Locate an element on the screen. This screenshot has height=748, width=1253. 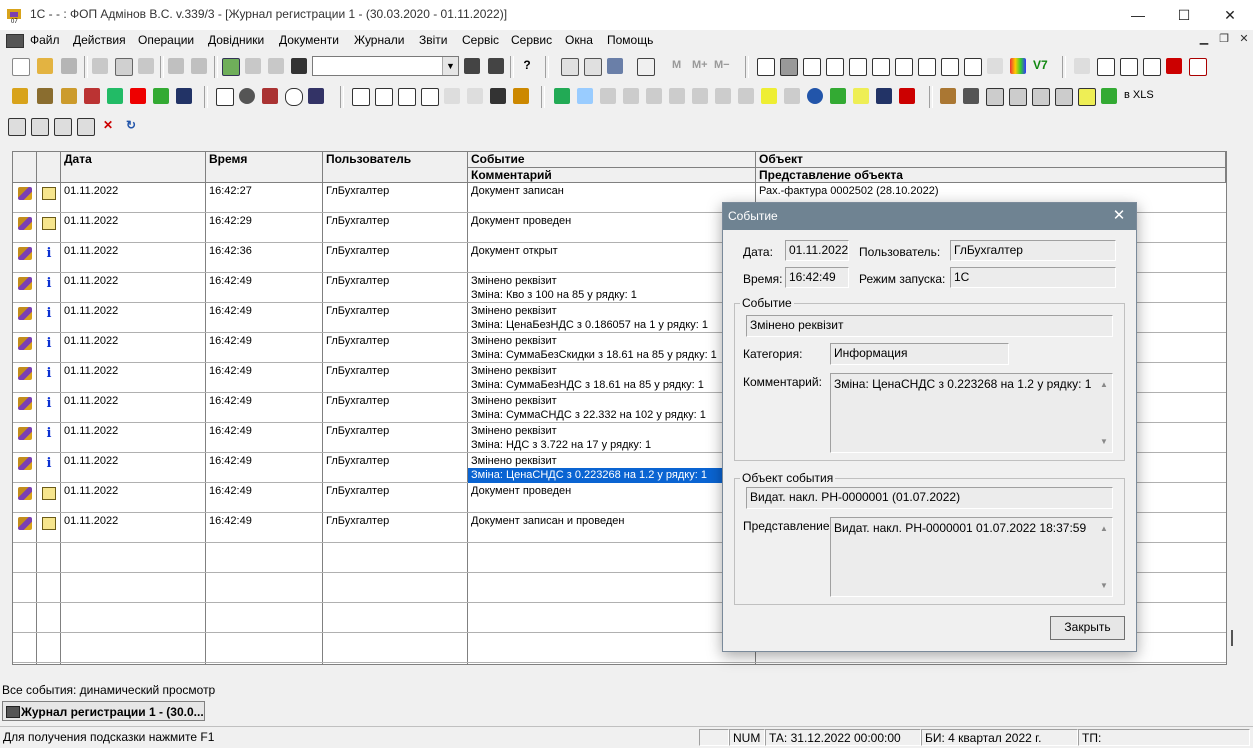
forward2-icon is located at coordinates (907, 96).